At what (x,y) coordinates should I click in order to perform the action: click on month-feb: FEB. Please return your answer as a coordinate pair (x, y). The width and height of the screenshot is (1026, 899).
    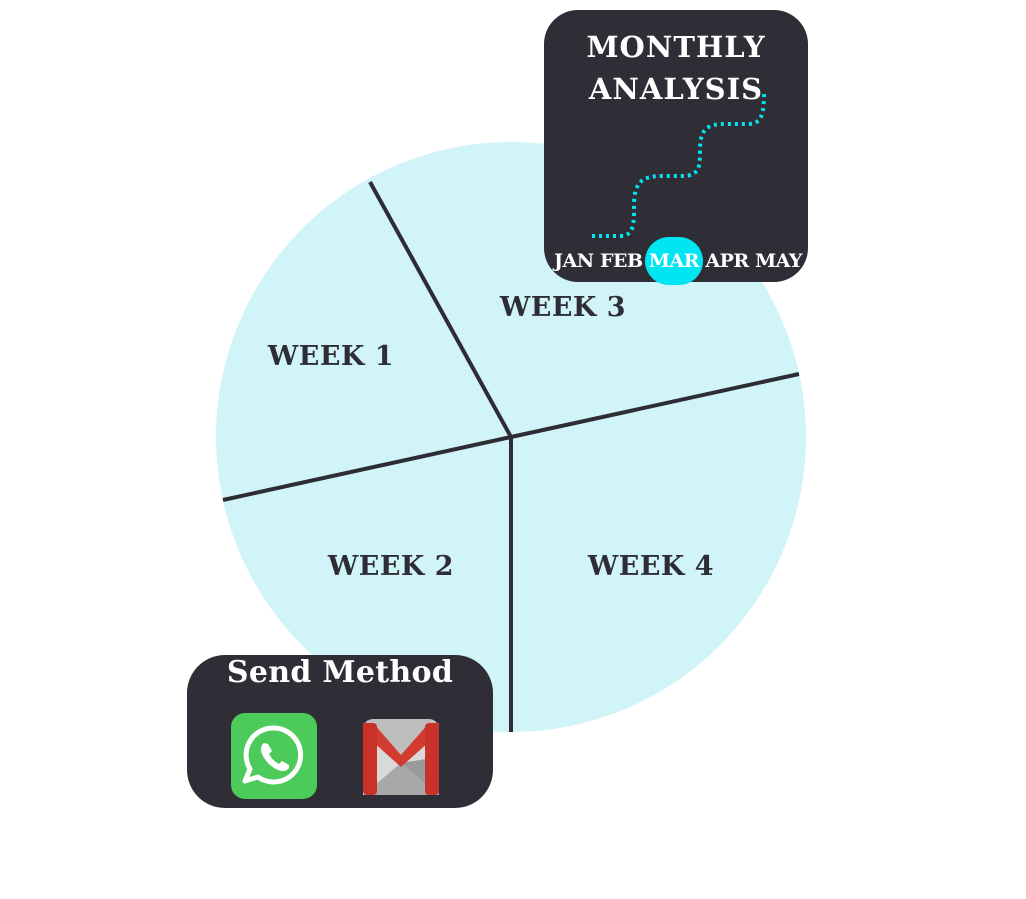
    Looking at the image, I should click on (621, 261).